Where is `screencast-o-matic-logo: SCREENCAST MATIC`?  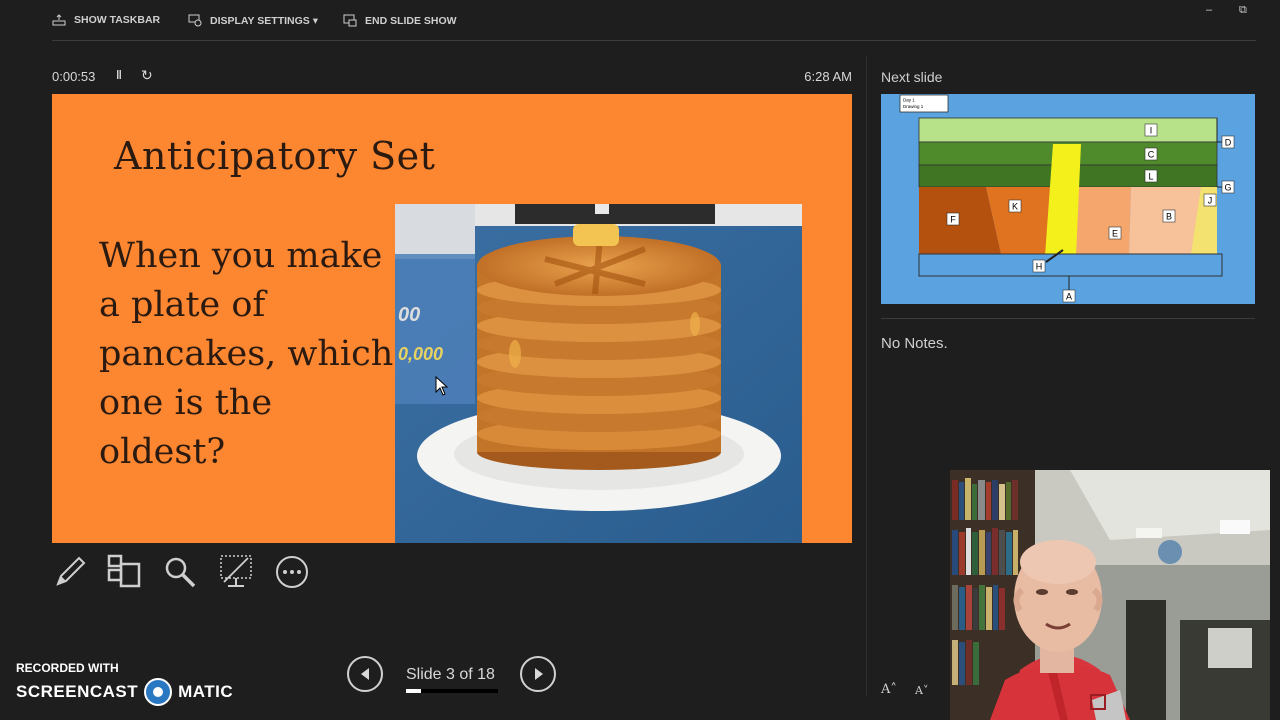
screencast-o-matic-logo: SCREENCAST MATIC is located at coordinates (124, 692).